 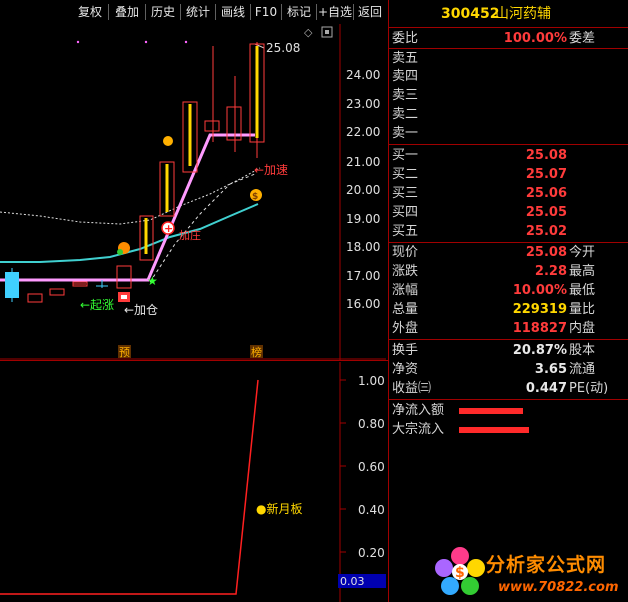 What do you see at coordinates (508, 194) in the screenshot?
I see `buy-row: 买三 25.06` at bounding box center [508, 194].